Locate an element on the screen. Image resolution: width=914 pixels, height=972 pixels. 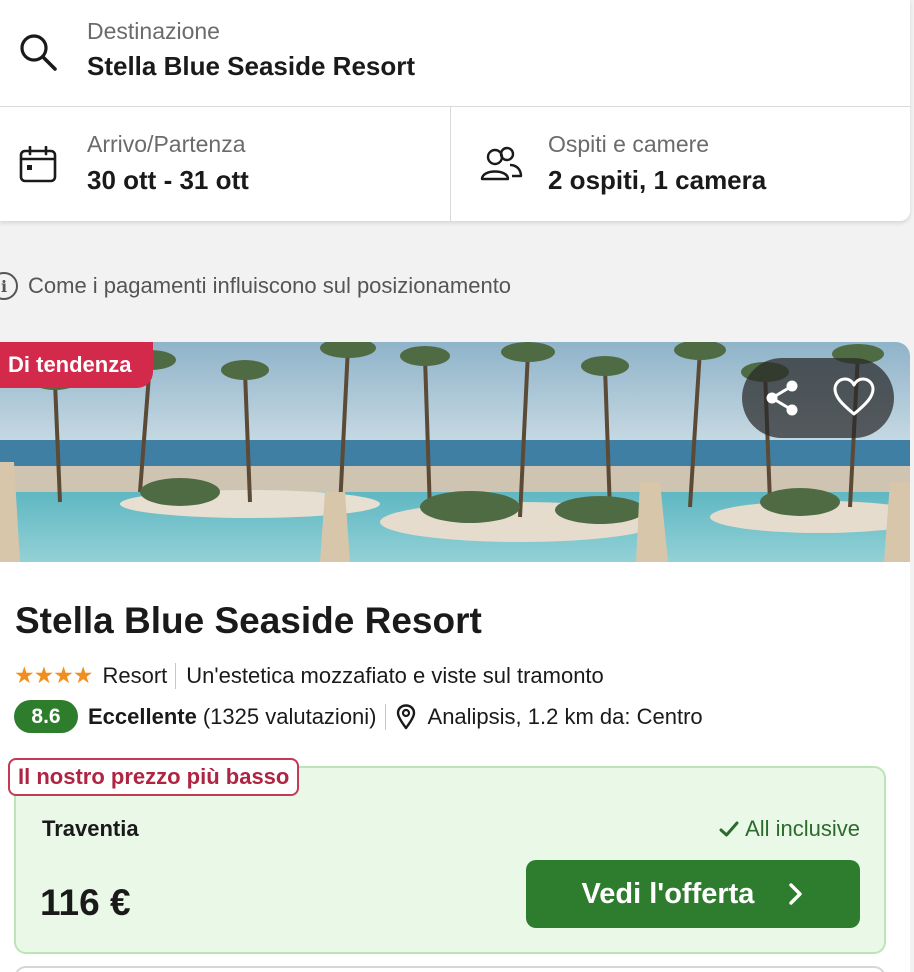
review-count: (1325 valutazioni) is located at coordinates (290, 717).